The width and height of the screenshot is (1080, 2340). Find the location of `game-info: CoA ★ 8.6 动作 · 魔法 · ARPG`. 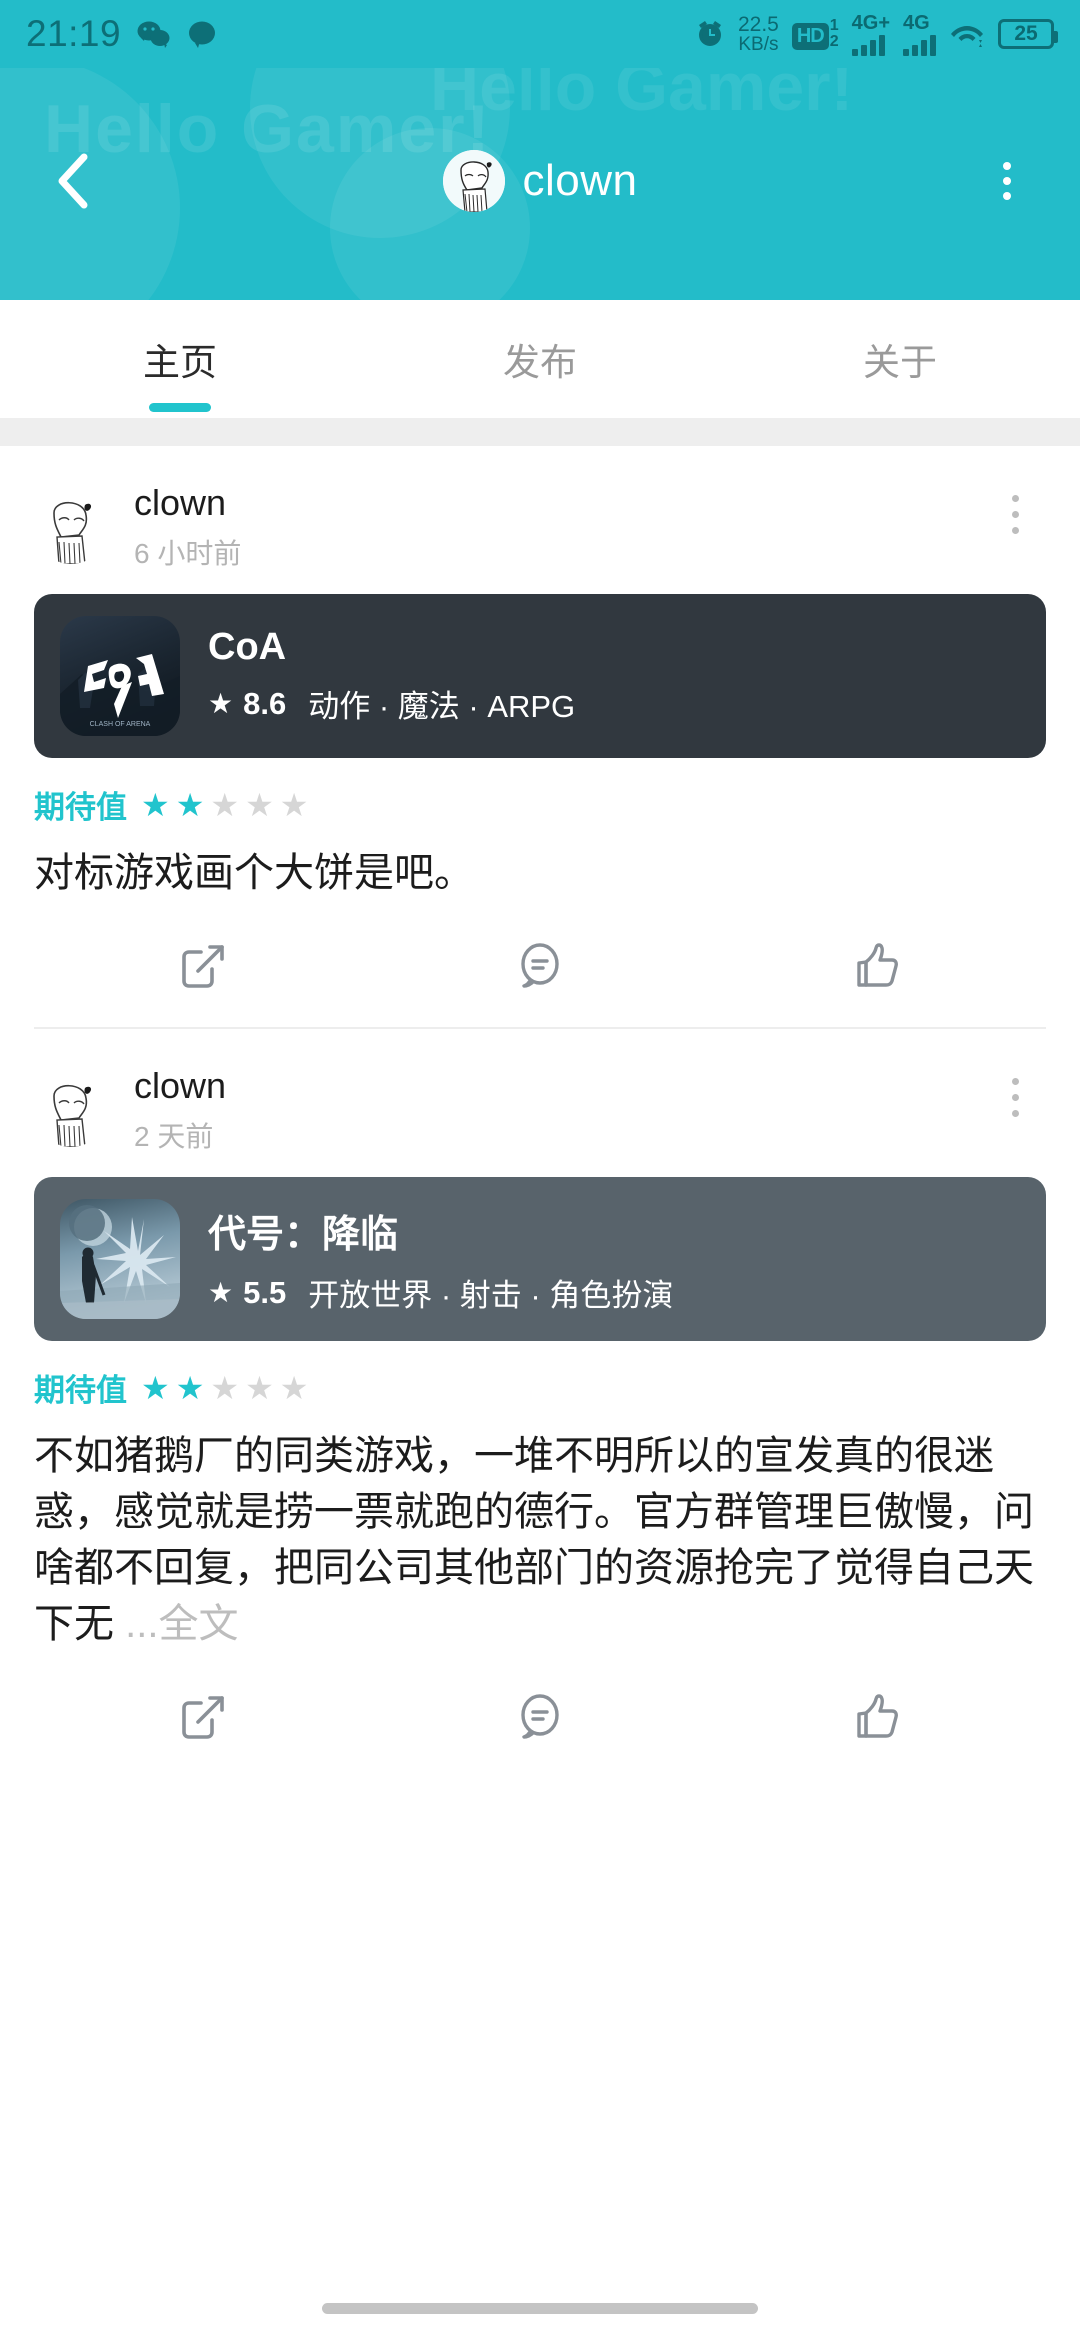

game-info: CoA ★ 8.6 动作 · 魔法 · ARPG is located at coordinates (391, 676).